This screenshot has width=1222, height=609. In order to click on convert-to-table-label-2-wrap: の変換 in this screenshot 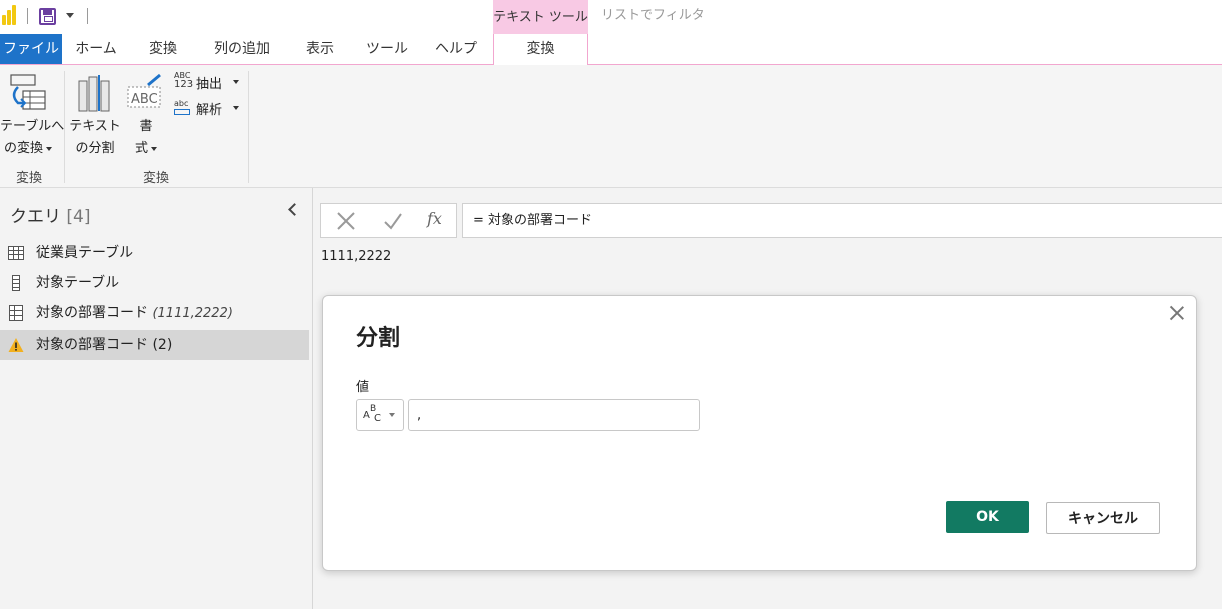, I will do `click(28, 149)`.